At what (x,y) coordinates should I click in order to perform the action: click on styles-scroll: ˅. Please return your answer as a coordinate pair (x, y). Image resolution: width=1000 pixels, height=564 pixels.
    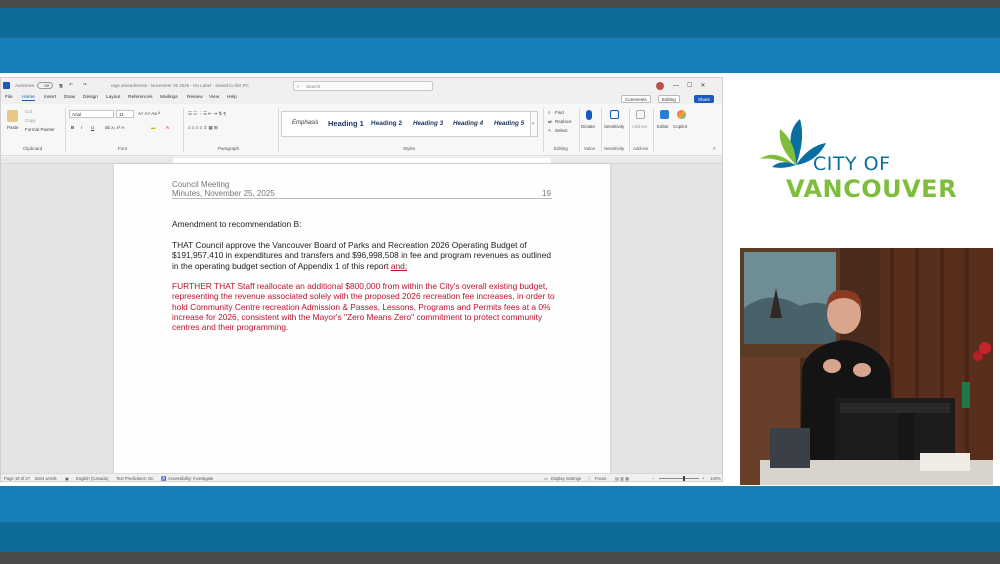
    Looking at the image, I should click on (534, 124).